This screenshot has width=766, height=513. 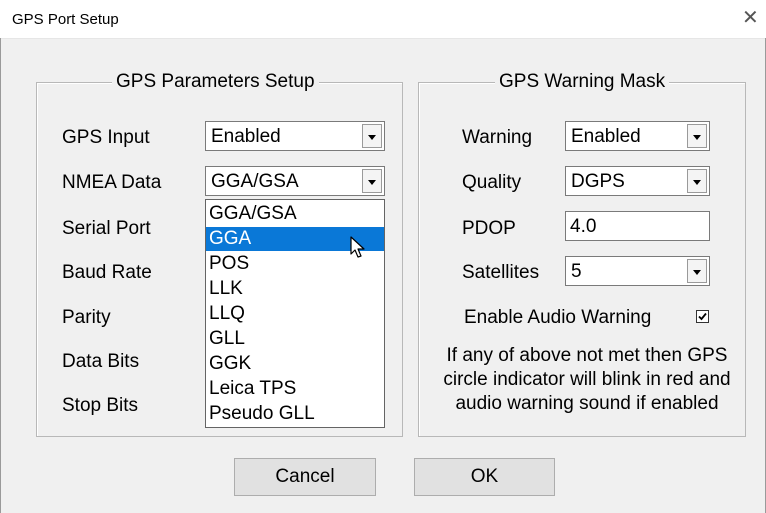 I want to click on dropdown-option-label: GGA, so click(x=230, y=238).